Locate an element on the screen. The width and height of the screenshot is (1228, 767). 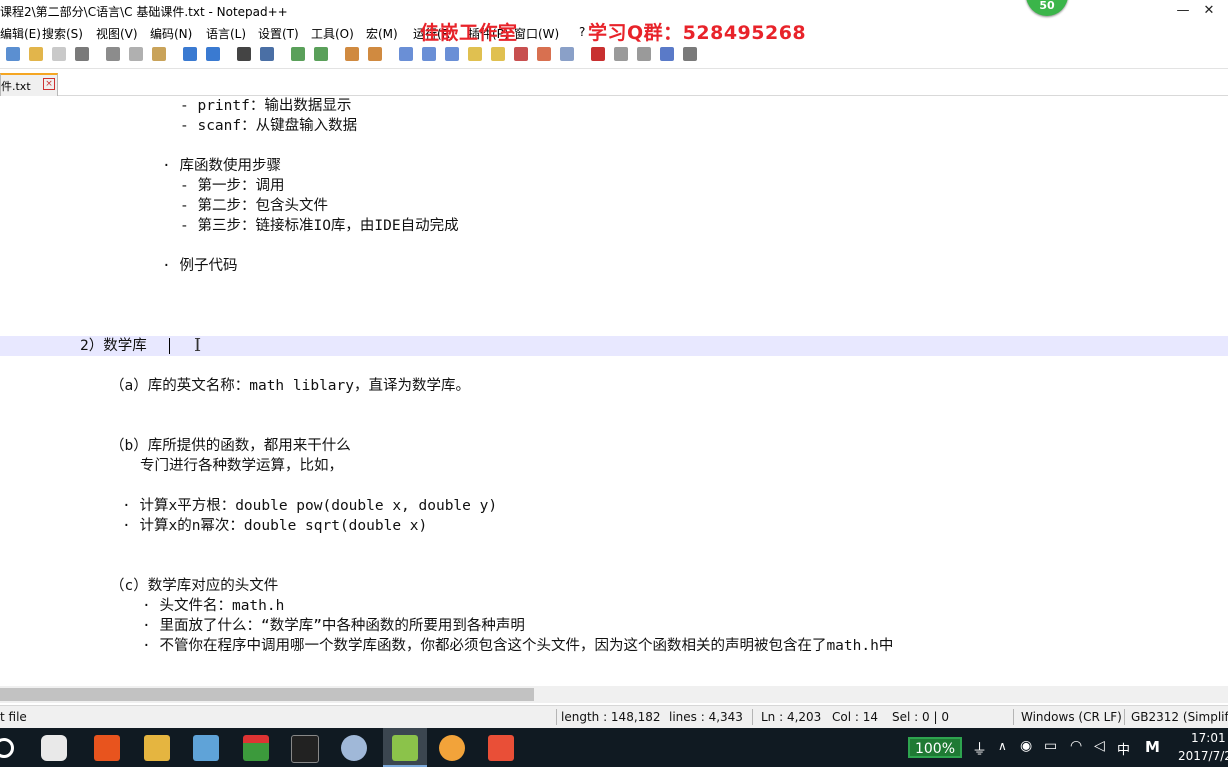
status-lines: lines : 4,343 is located at coordinates (706, 717).